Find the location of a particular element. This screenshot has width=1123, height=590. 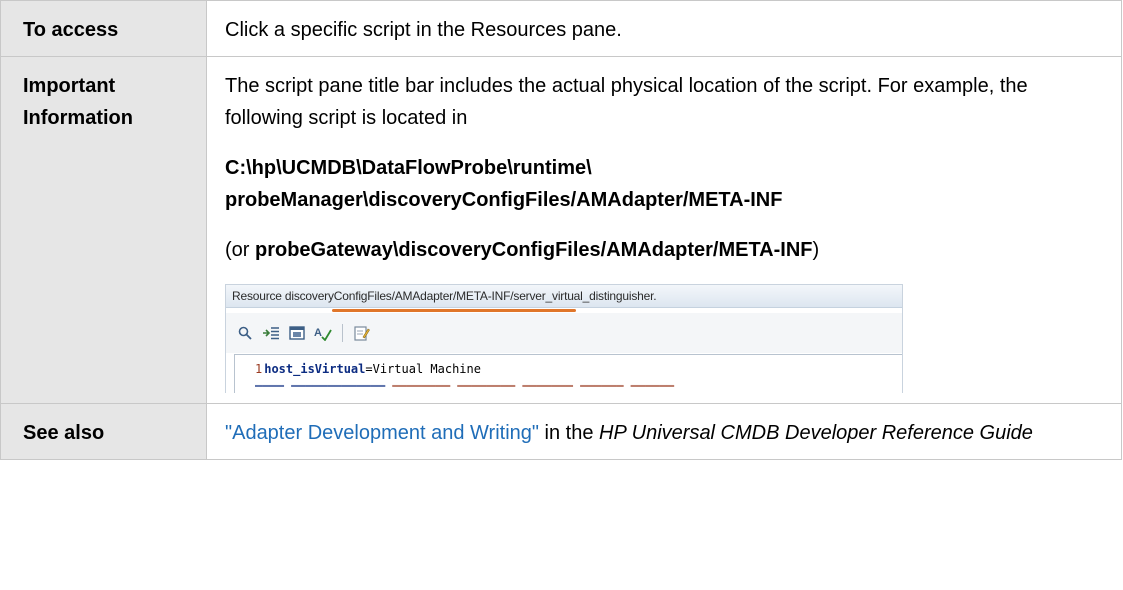

code-key: host_isVirtual is located at coordinates (315, 369).